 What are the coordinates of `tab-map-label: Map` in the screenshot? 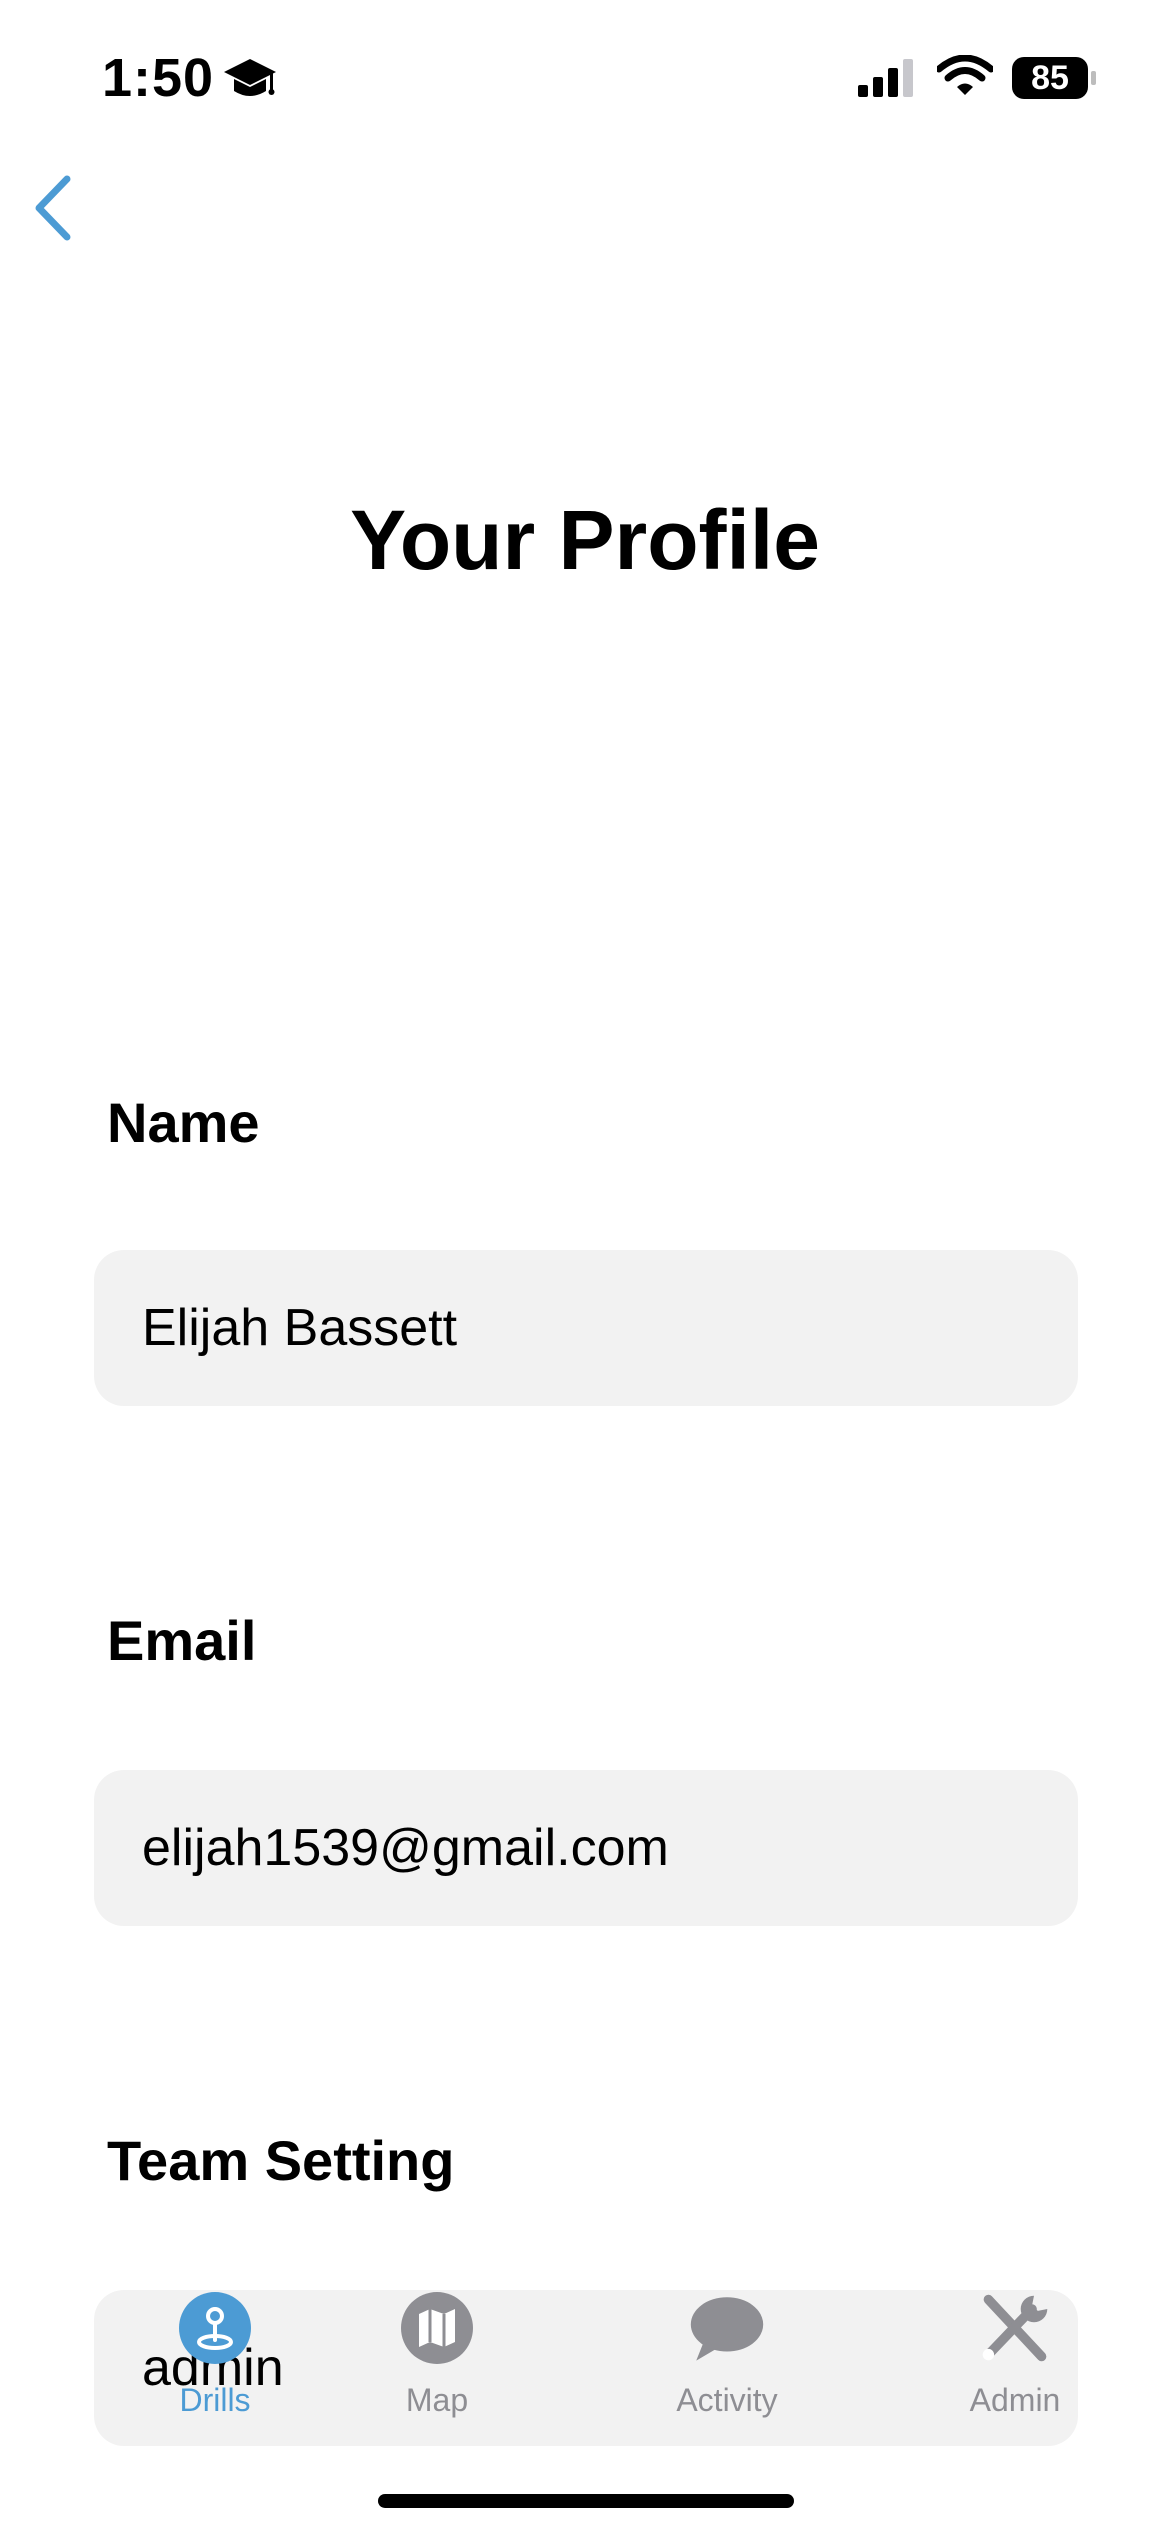 It's located at (437, 2400).